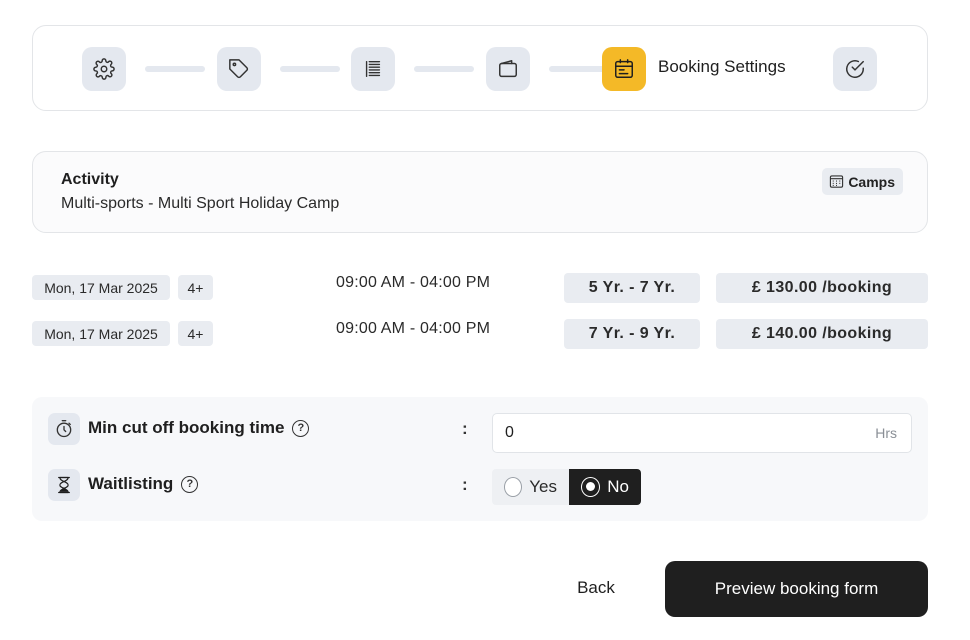 The width and height of the screenshot is (970, 640). Describe the element at coordinates (480, 68) in the screenshot. I see `progress-stepper: Booking Settings` at that location.